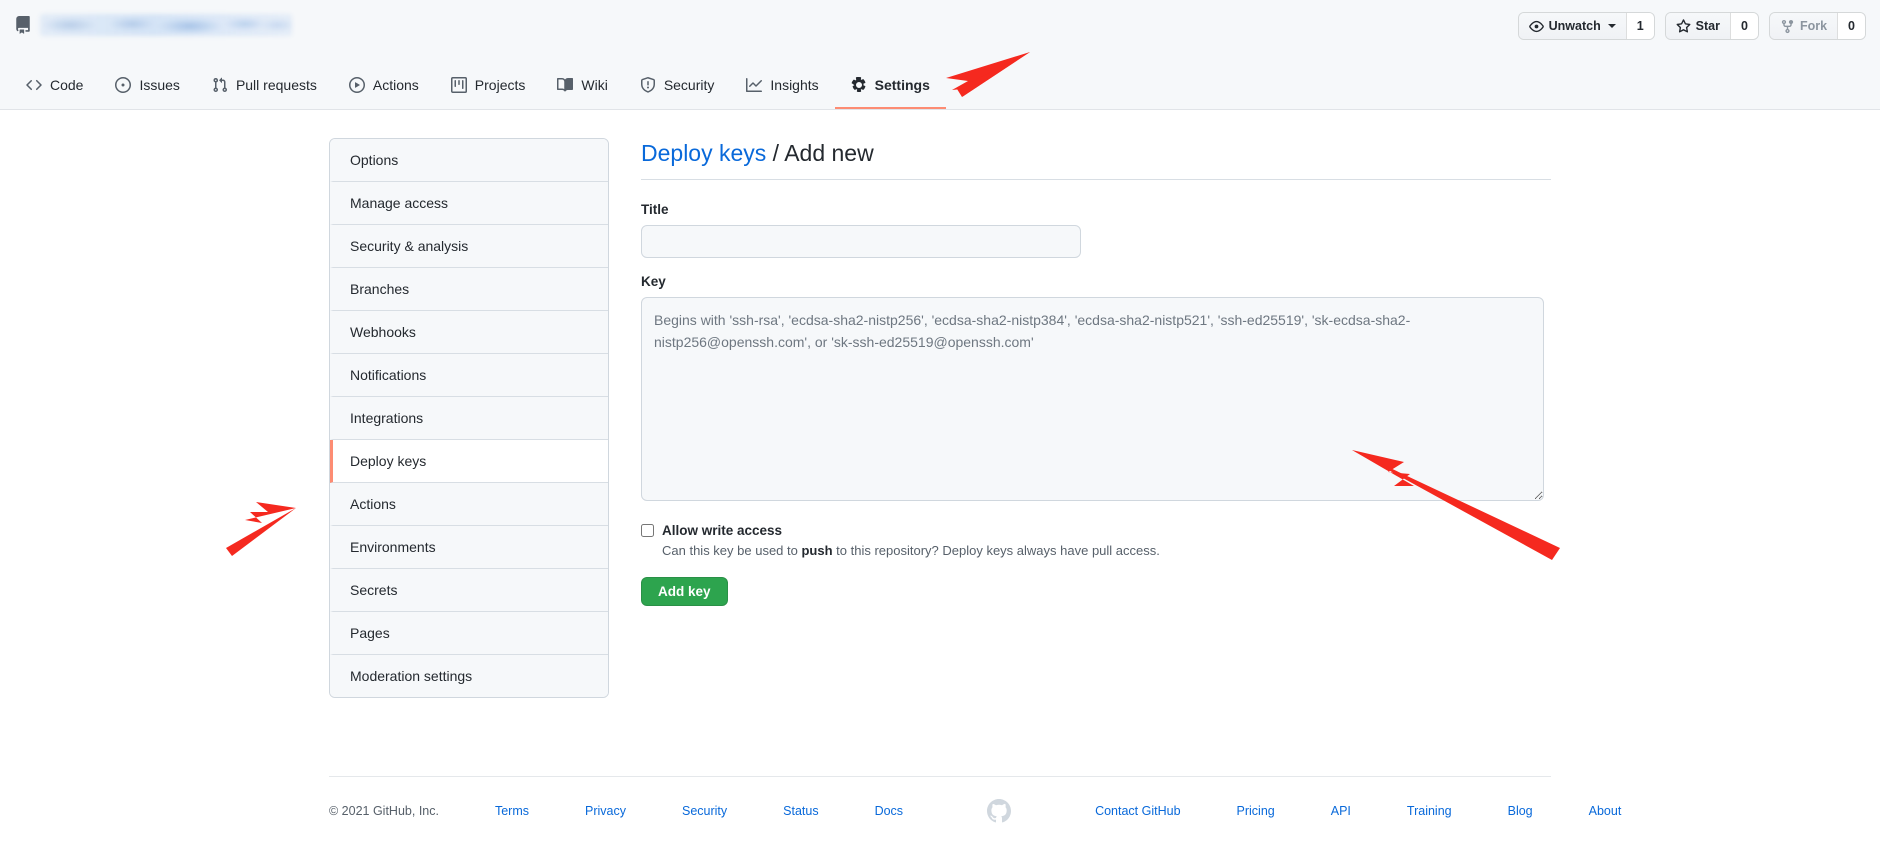  I want to click on tab-wiki: Wiki, so click(582, 86).